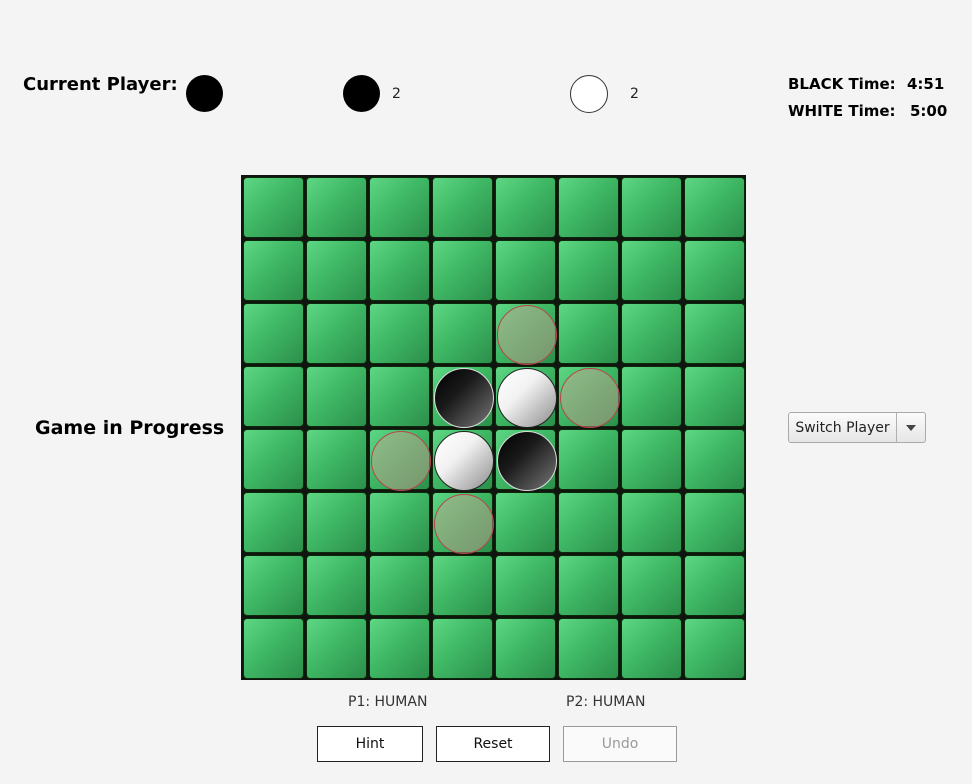  Describe the element at coordinates (388, 702) in the screenshot. I see `player-one-label: P1: HUMAN` at that location.